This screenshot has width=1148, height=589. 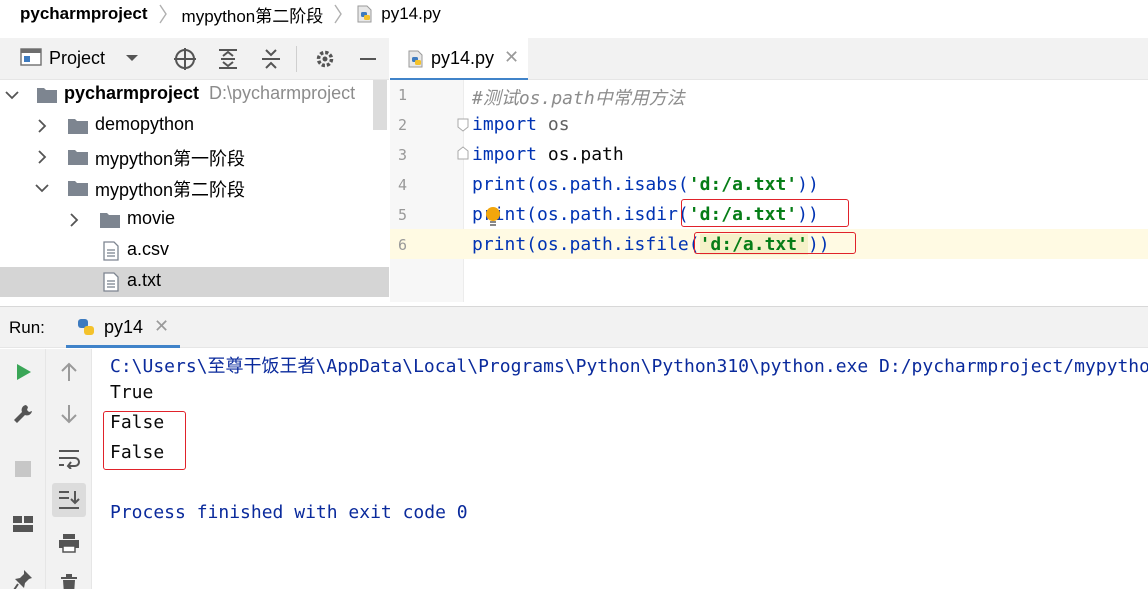 I want to click on string-token: 'd:/a.txt', so click(x=743, y=184).